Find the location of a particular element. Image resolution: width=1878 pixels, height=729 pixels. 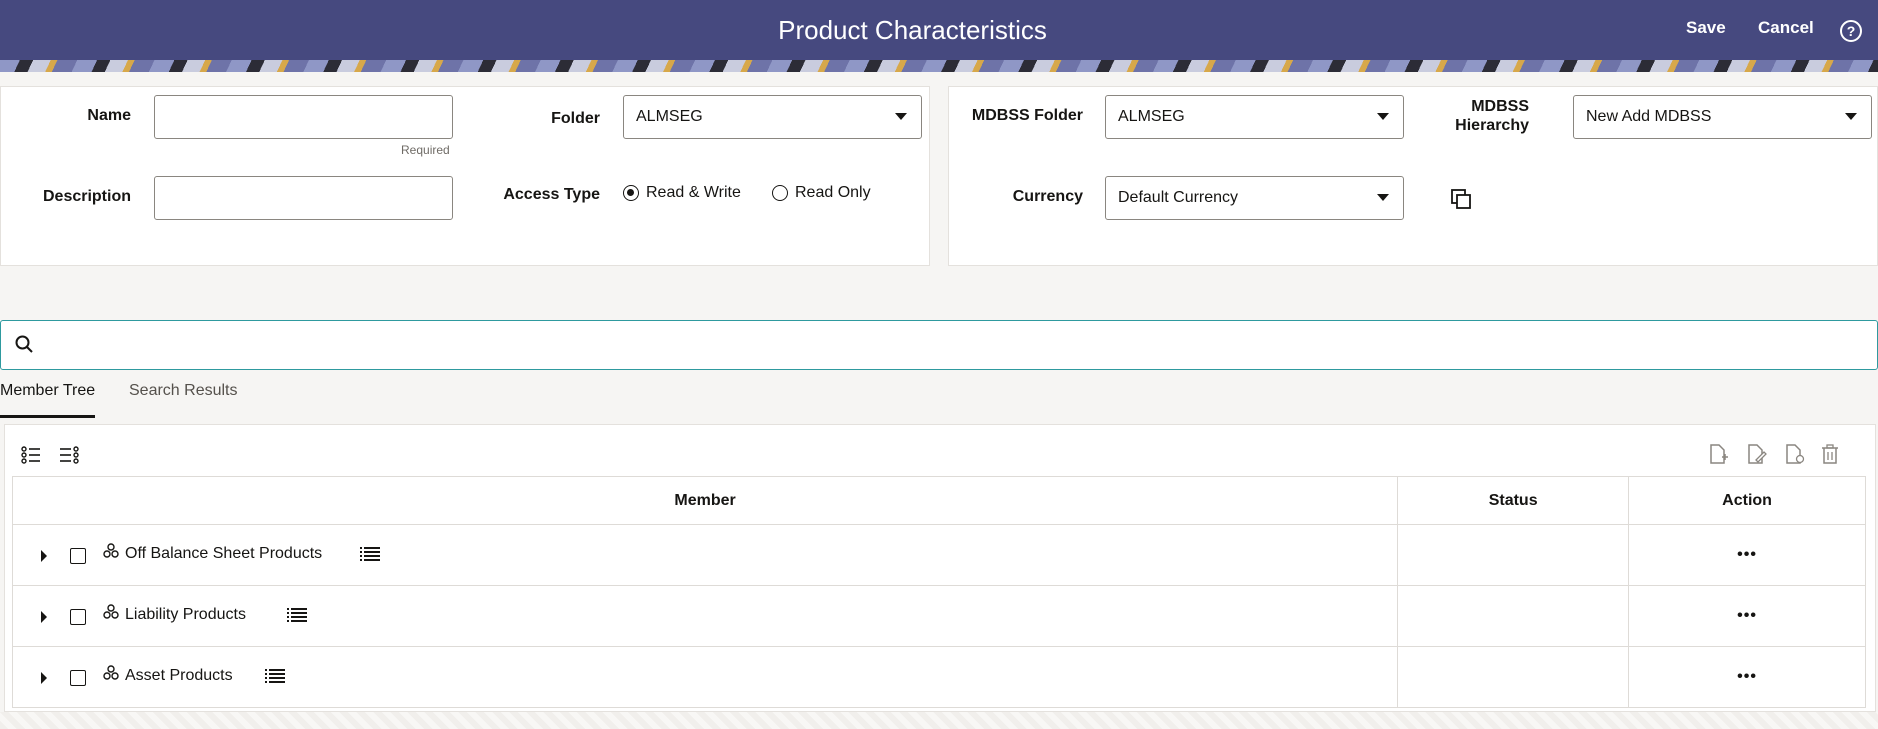

currency-select-value: Default Currency is located at coordinates (1178, 197).